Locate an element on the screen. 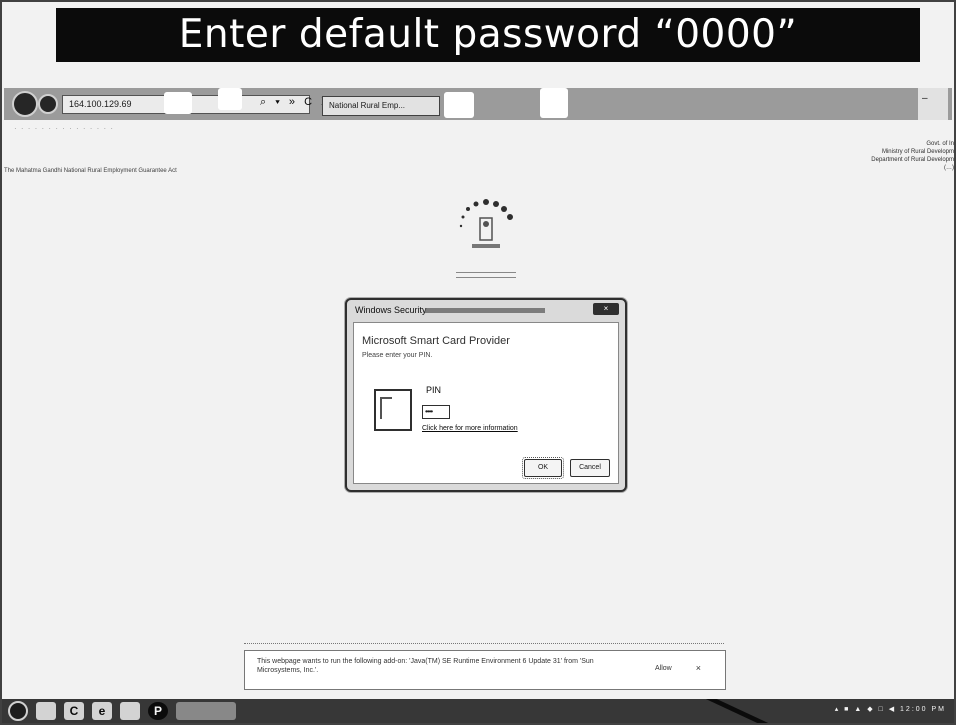 The height and width of the screenshot is (725, 956). gov-line: Ministry of Rural Developm is located at coordinates (917, 152).